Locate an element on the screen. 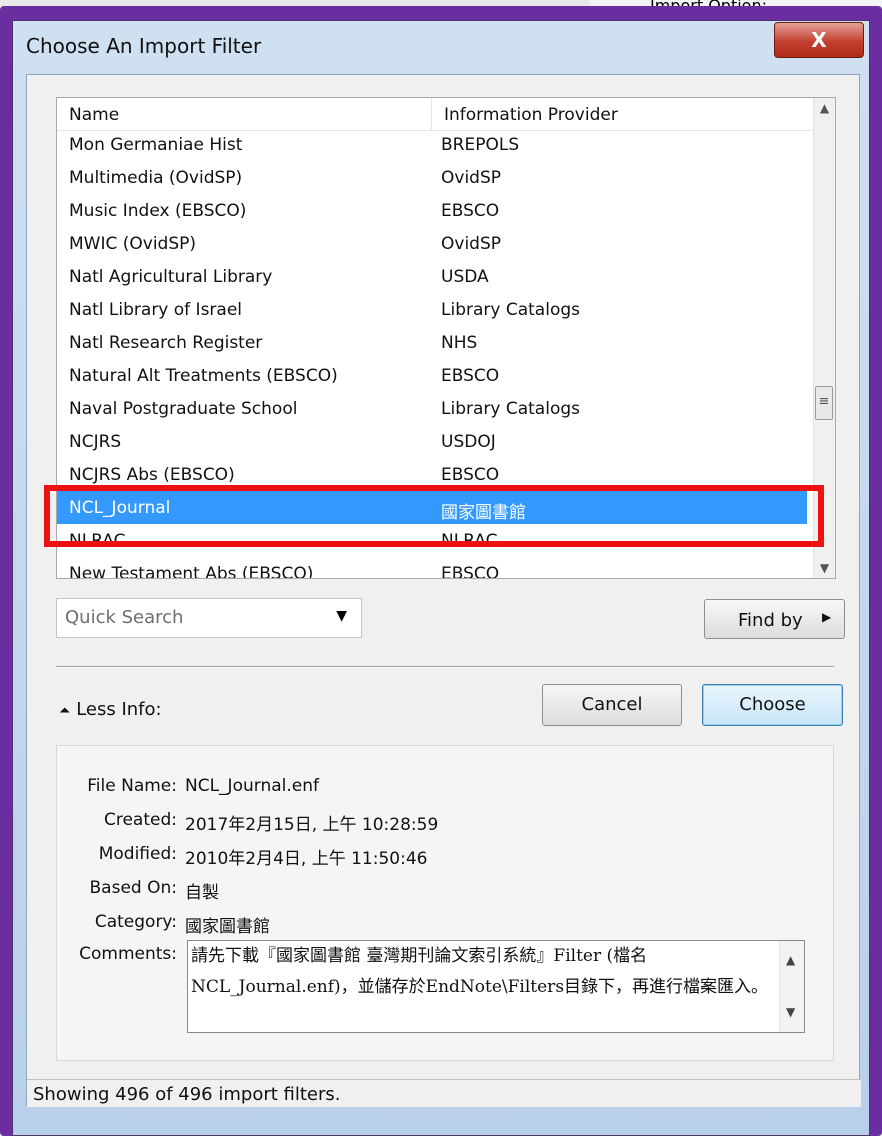 The width and height of the screenshot is (882, 1136). list-header: Name Information Provider is located at coordinates (436, 114).